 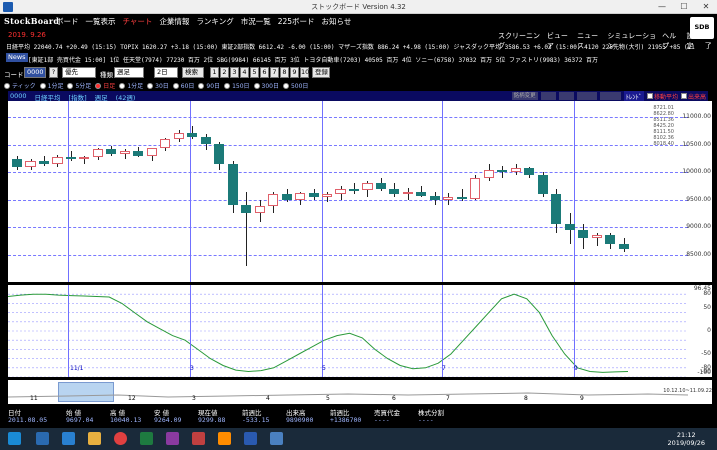 I want to click on table-header-cell: 前週比, so click(x=340, y=413).